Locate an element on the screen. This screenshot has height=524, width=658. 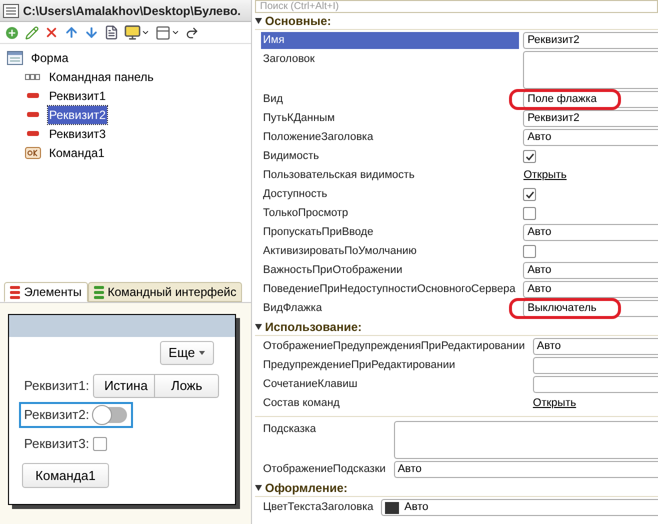
panel-tab: Командный интерфейс is located at coordinates (165, 292).